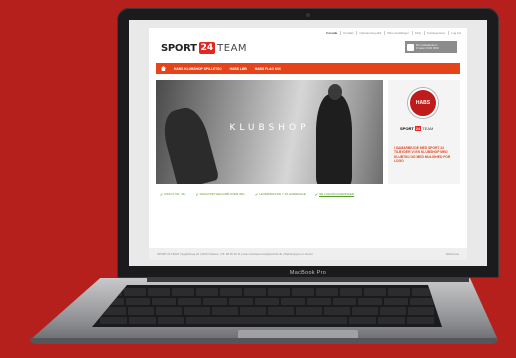 Image resolution: width=516 pixels, height=358 pixels. Describe the element at coordinates (198, 69) in the screenshot. I see `nav-item-spilletoej: HABS KLUBSHOP SPILLETØJ` at that location.